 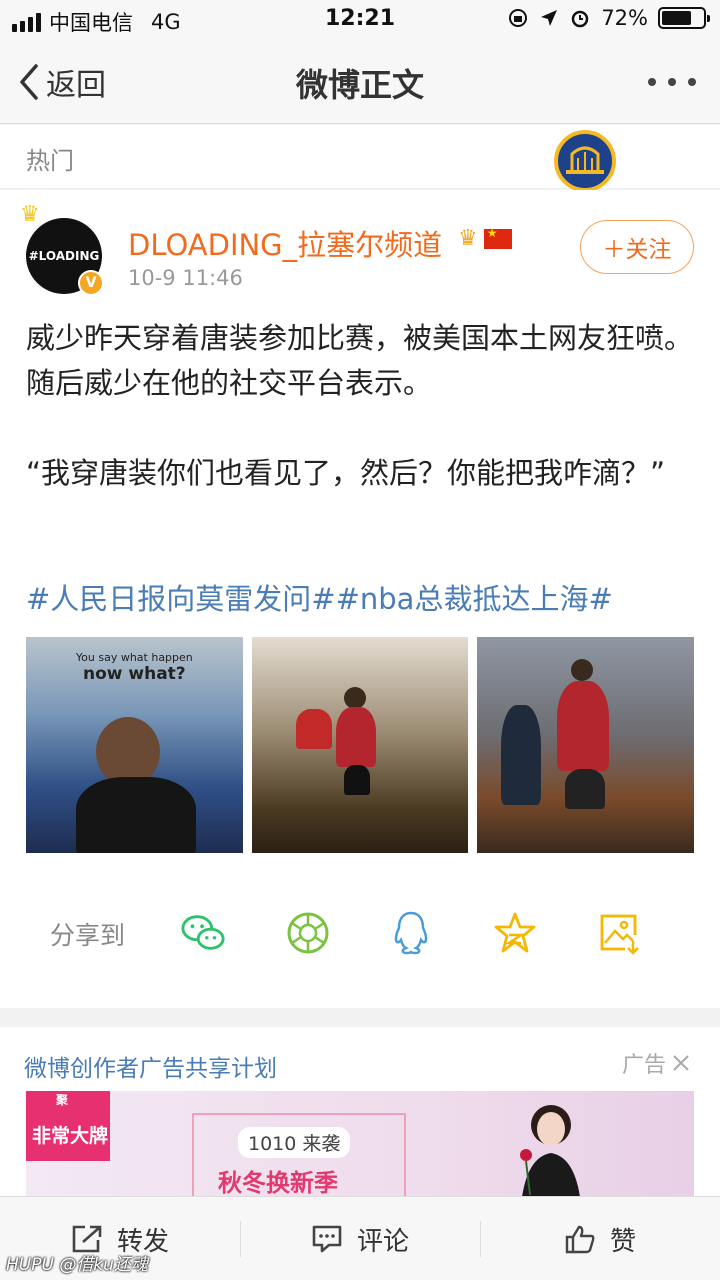 What do you see at coordinates (497, 237) in the screenshot?
I see `china-flag-icon` at bounding box center [497, 237].